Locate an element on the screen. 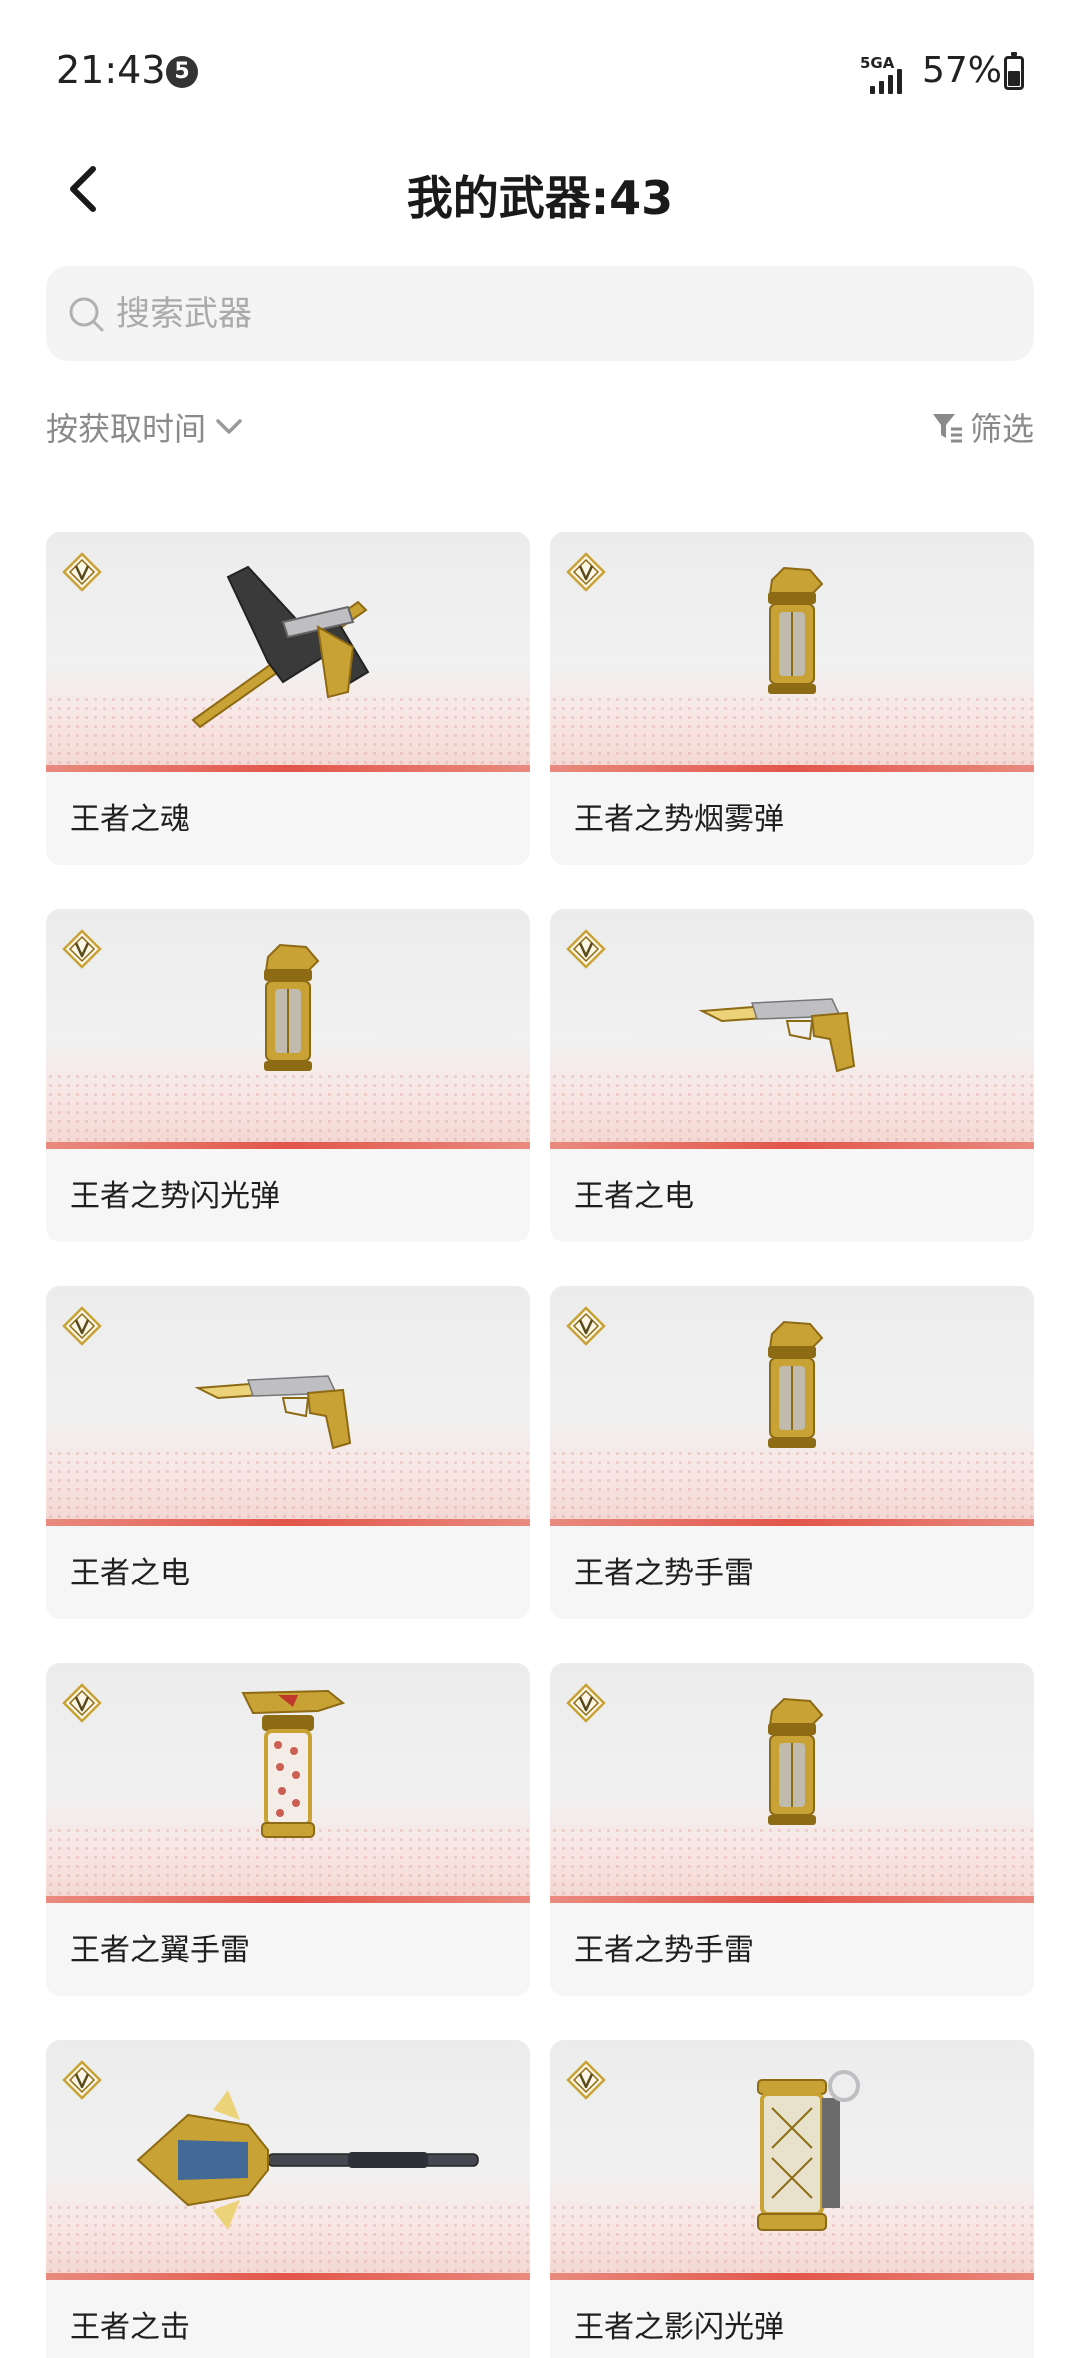 The width and height of the screenshot is (1080, 2358). weapon-card: 王者之影闪光弹 is located at coordinates (792, 2199).